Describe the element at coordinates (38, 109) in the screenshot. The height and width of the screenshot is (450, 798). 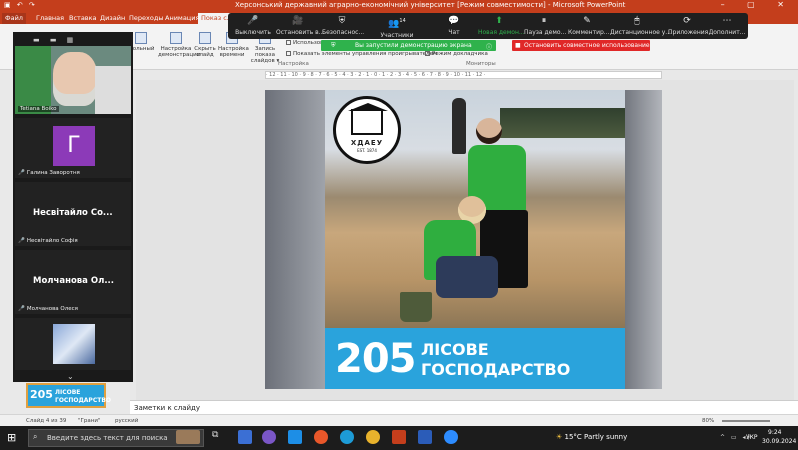
I see `participant-name: Tetiana Boiko` at that location.